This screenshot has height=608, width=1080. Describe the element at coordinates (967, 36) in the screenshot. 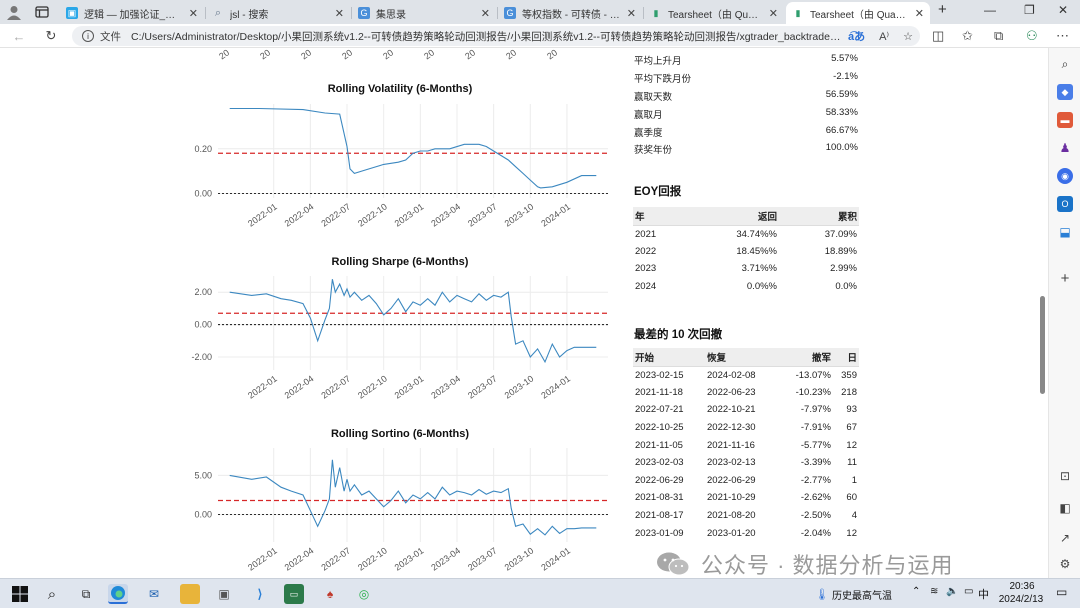

I see `favorites-icon: ✩` at that location.